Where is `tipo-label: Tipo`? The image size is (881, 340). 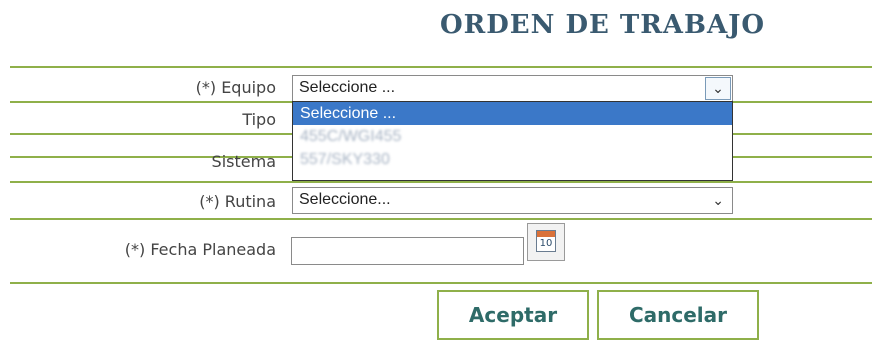 tipo-label: Tipo is located at coordinates (259, 119).